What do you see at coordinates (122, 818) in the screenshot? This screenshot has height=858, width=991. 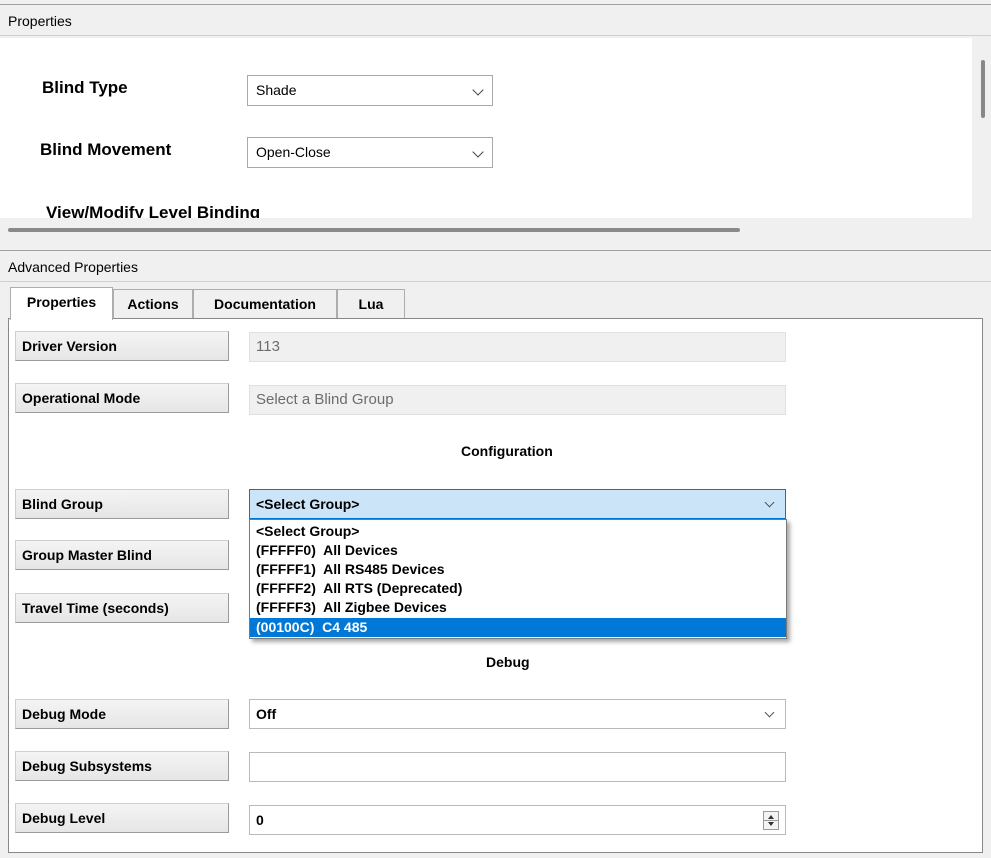 I see `debug-level-label: Debug Level` at bounding box center [122, 818].